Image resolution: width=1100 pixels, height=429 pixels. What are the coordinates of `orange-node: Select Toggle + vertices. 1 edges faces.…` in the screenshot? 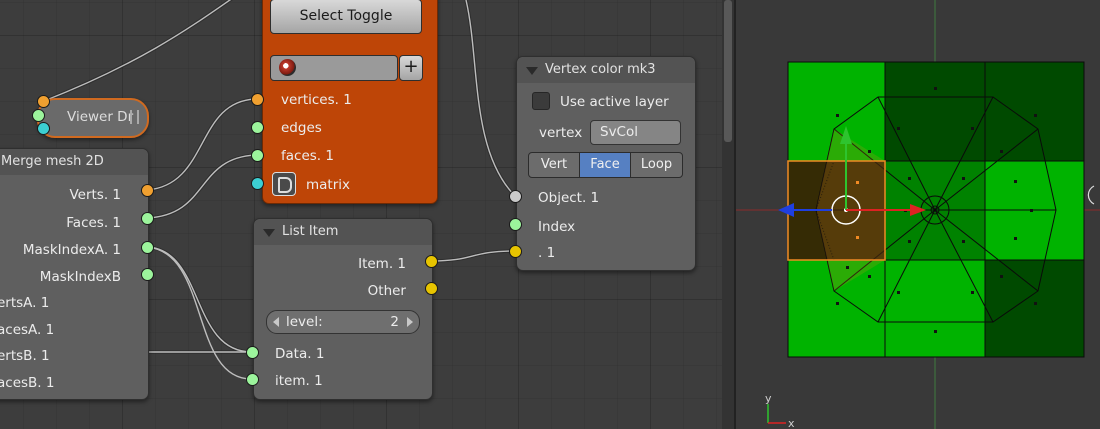 It's located at (350, 102).